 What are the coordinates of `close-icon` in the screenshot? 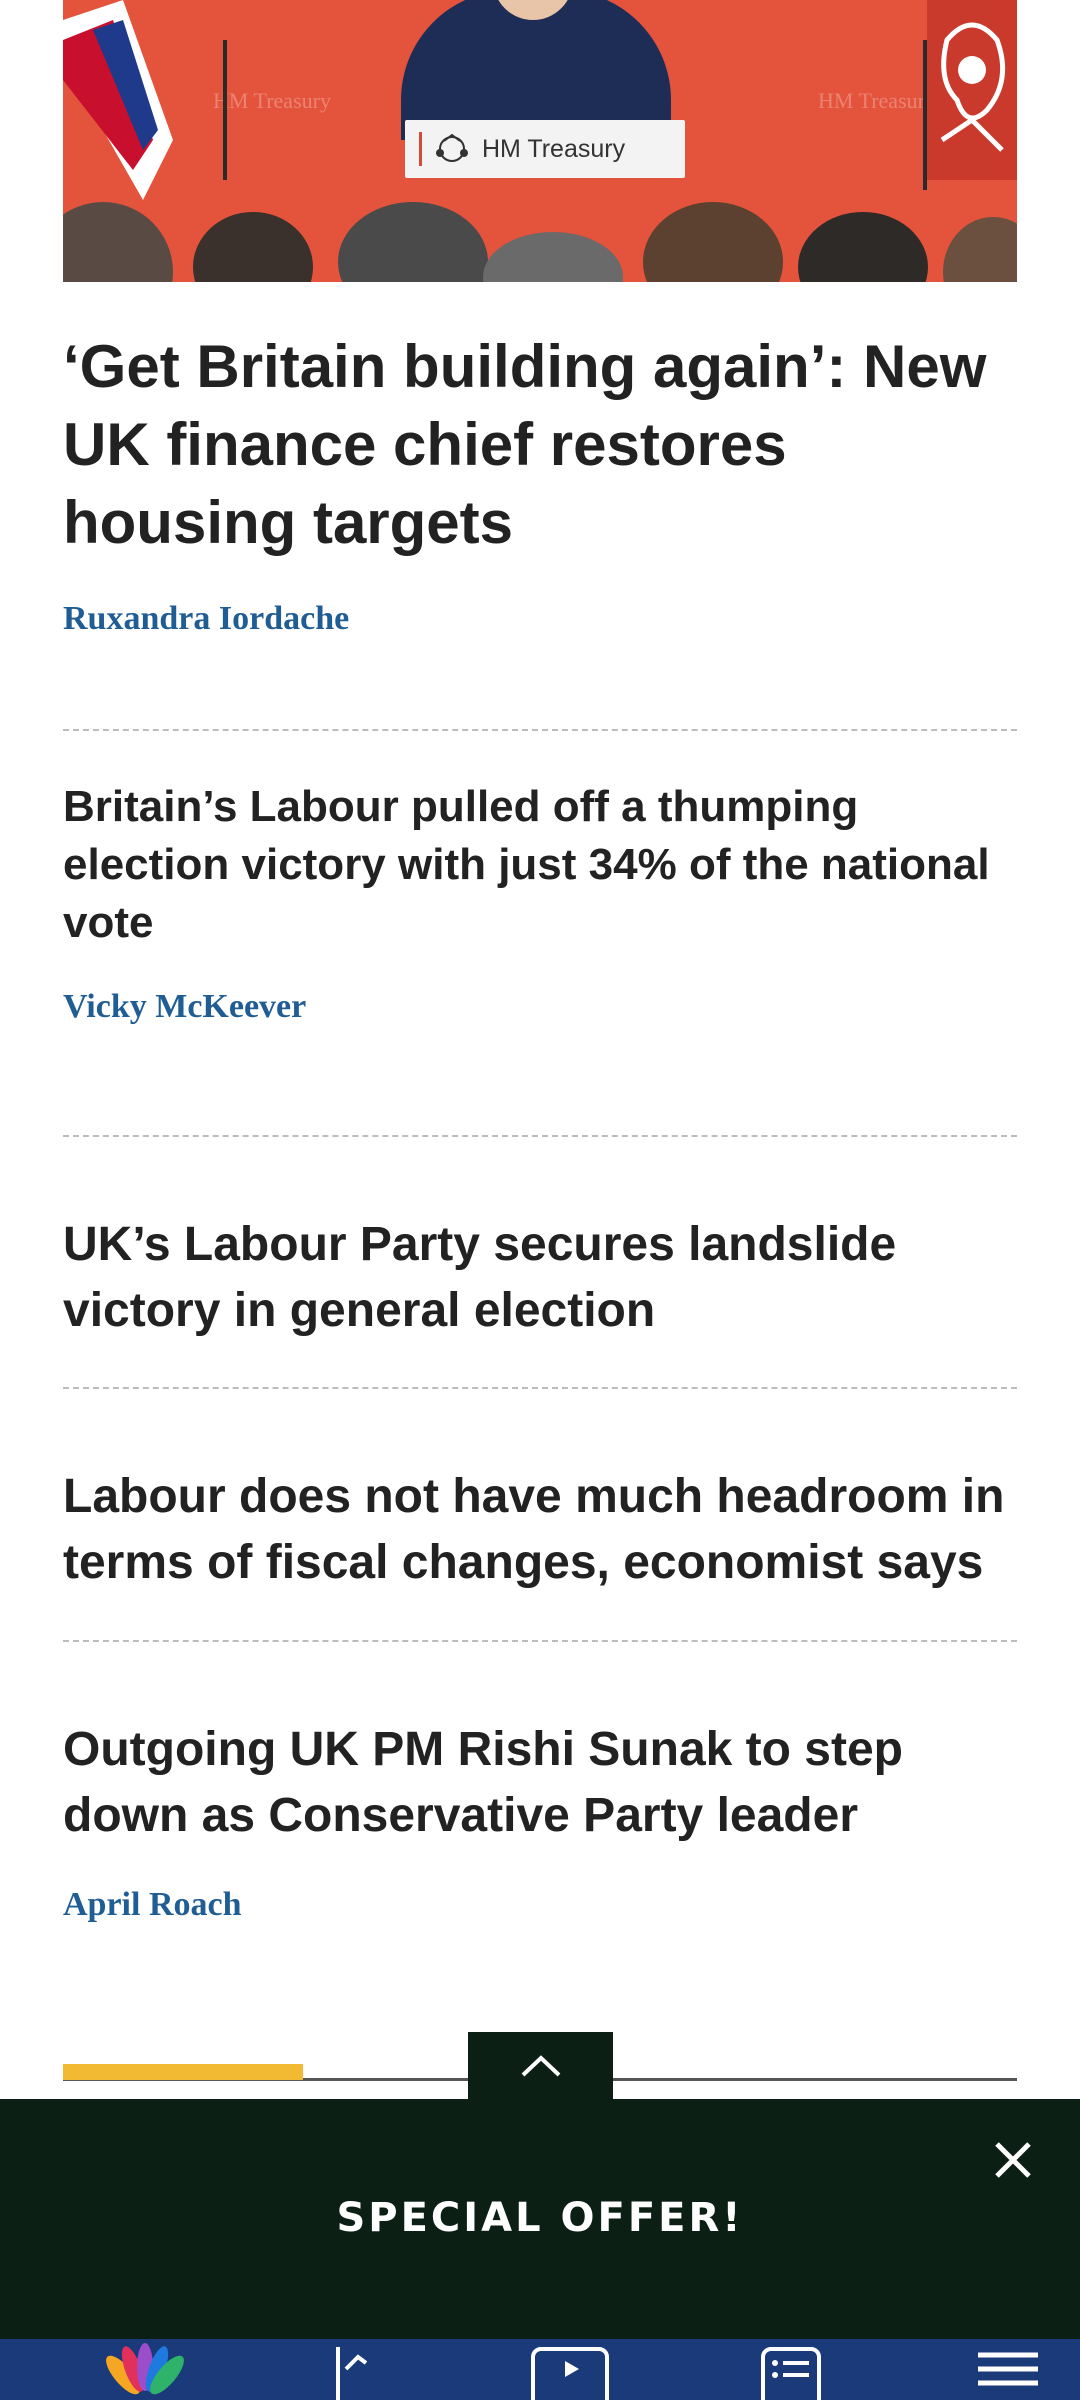 It's located at (1013, 2160).